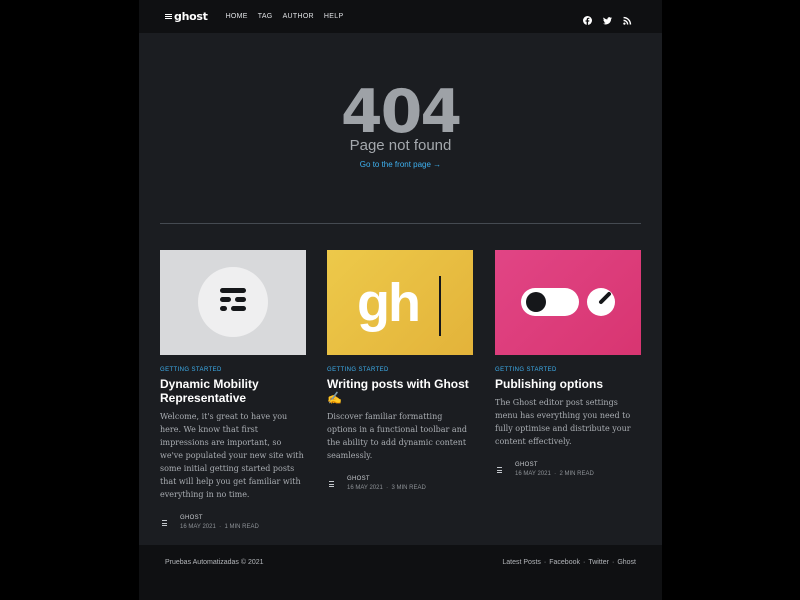 This screenshot has width=800, height=600. I want to click on post-read-time: 2 MIN READ, so click(576, 474).